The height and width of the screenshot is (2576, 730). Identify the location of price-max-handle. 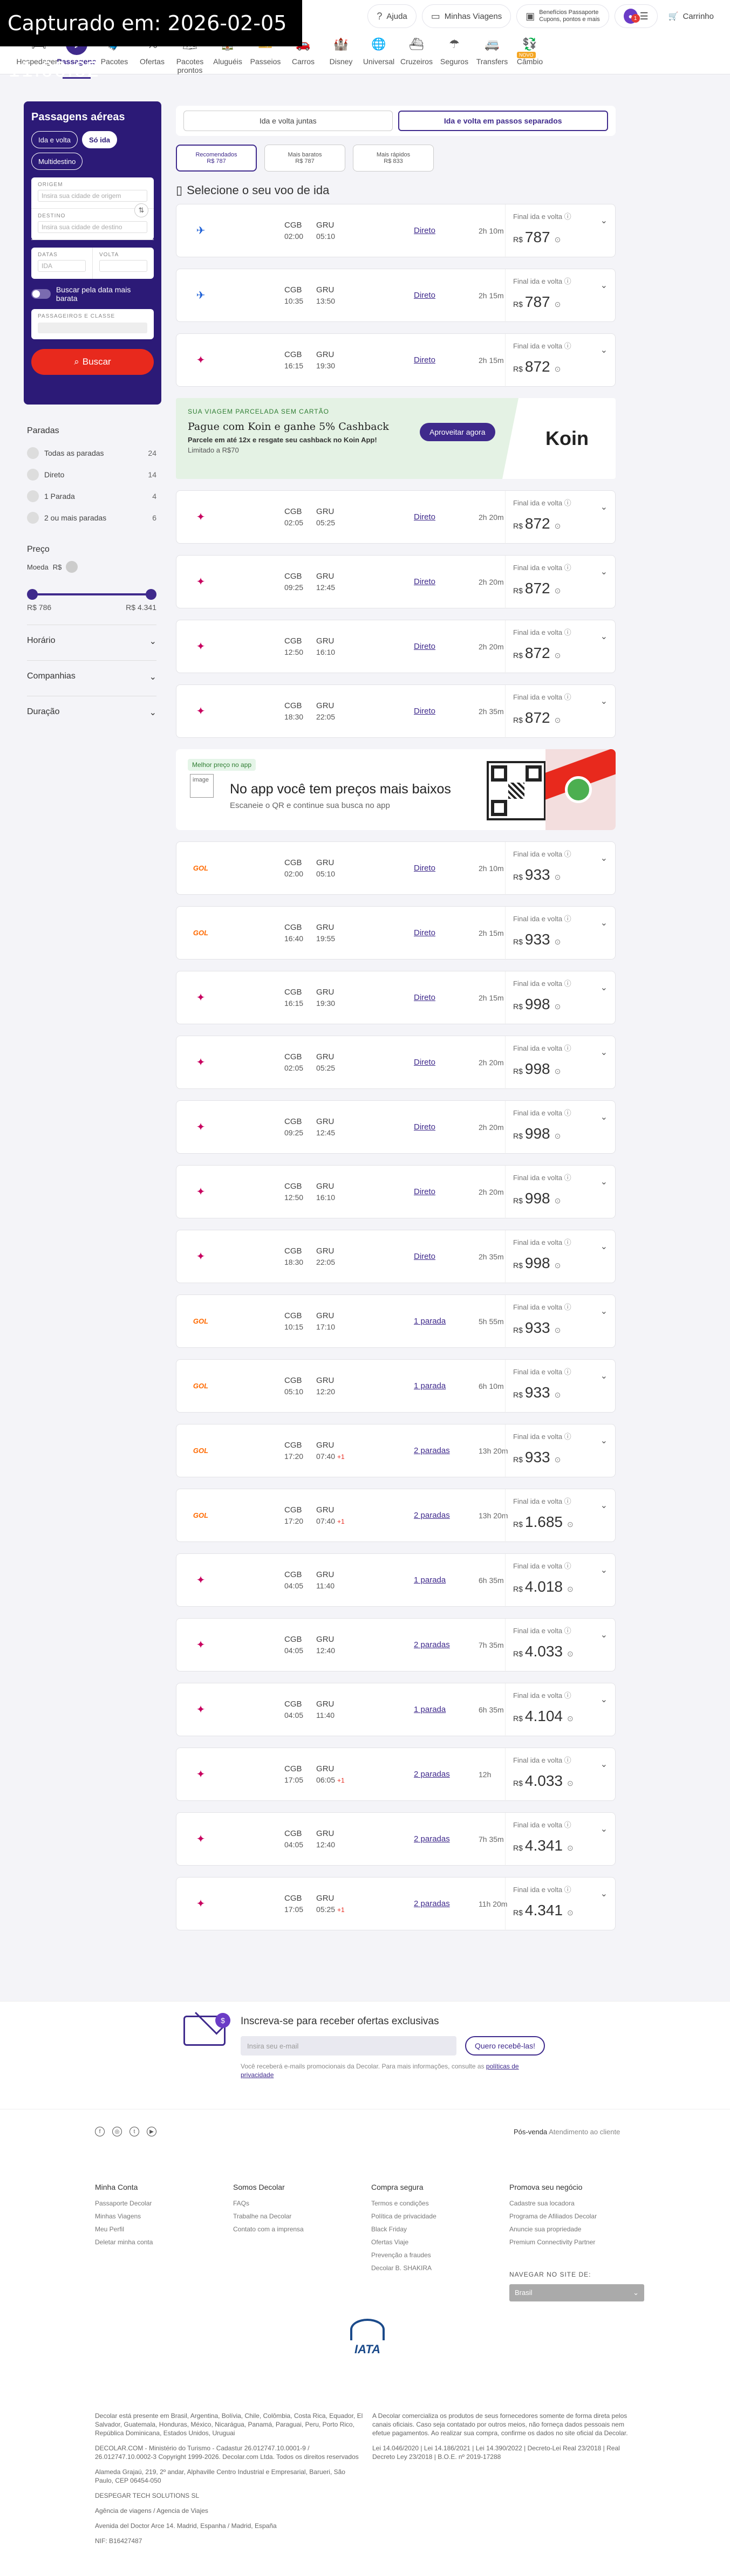
(151, 594).